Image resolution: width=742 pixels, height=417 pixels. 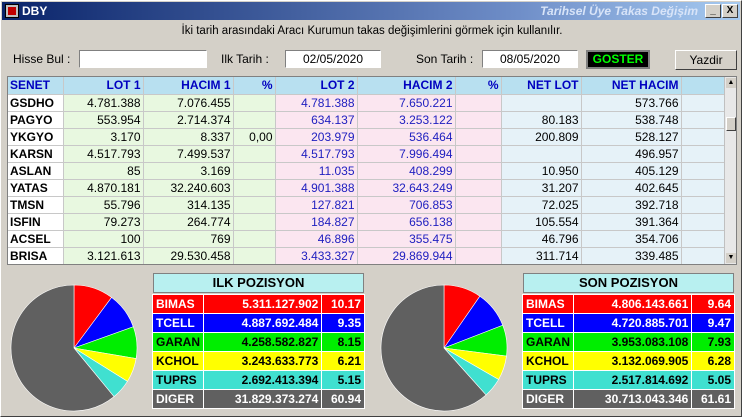 I want to click on list-item: TCELL 4.720.885.701 9.47, so click(x=628, y=323).